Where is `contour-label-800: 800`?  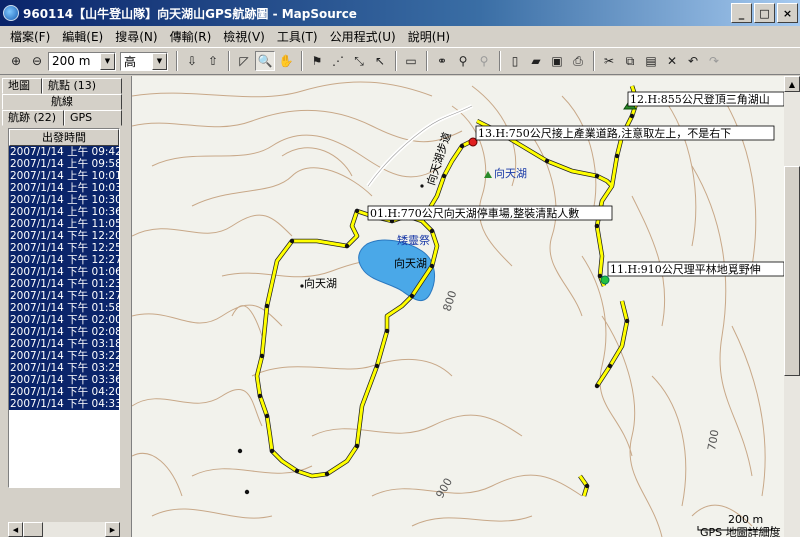
contour-label-800: 800 is located at coordinates (449, 301).